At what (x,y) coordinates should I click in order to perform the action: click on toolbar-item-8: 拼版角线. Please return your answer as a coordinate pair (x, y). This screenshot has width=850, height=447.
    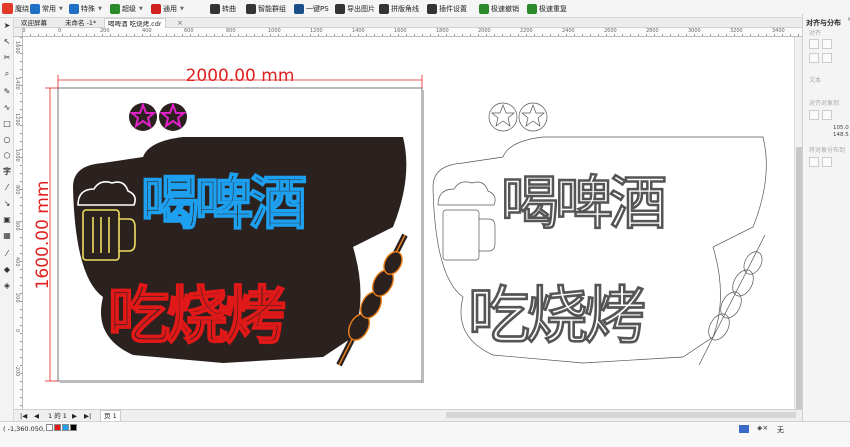
    Looking at the image, I should click on (399, 9).